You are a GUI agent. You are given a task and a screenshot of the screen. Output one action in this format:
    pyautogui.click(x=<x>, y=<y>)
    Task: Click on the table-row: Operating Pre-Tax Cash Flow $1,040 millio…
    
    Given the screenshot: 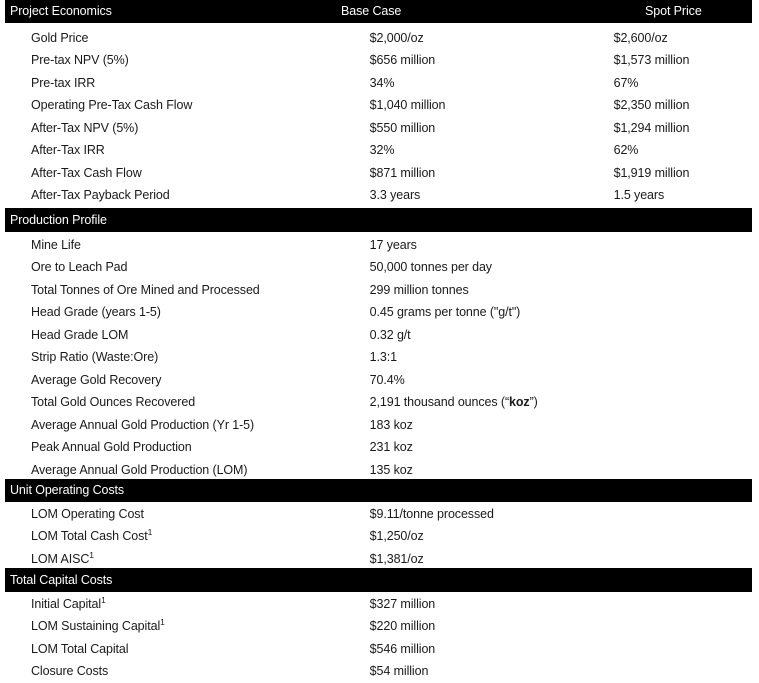 What is the action you would take?
    pyautogui.click(x=379, y=106)
    